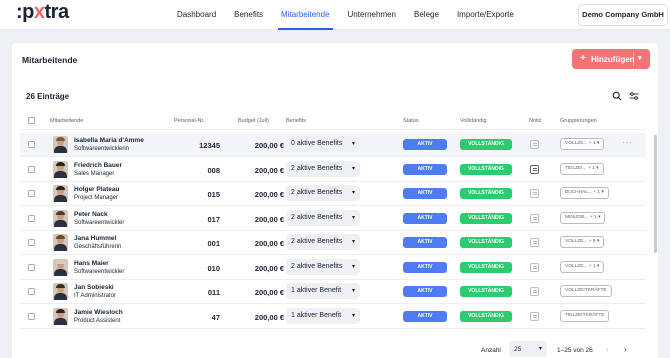  I want to click on employee-role: Softwareentwickler, so click(99, 271).